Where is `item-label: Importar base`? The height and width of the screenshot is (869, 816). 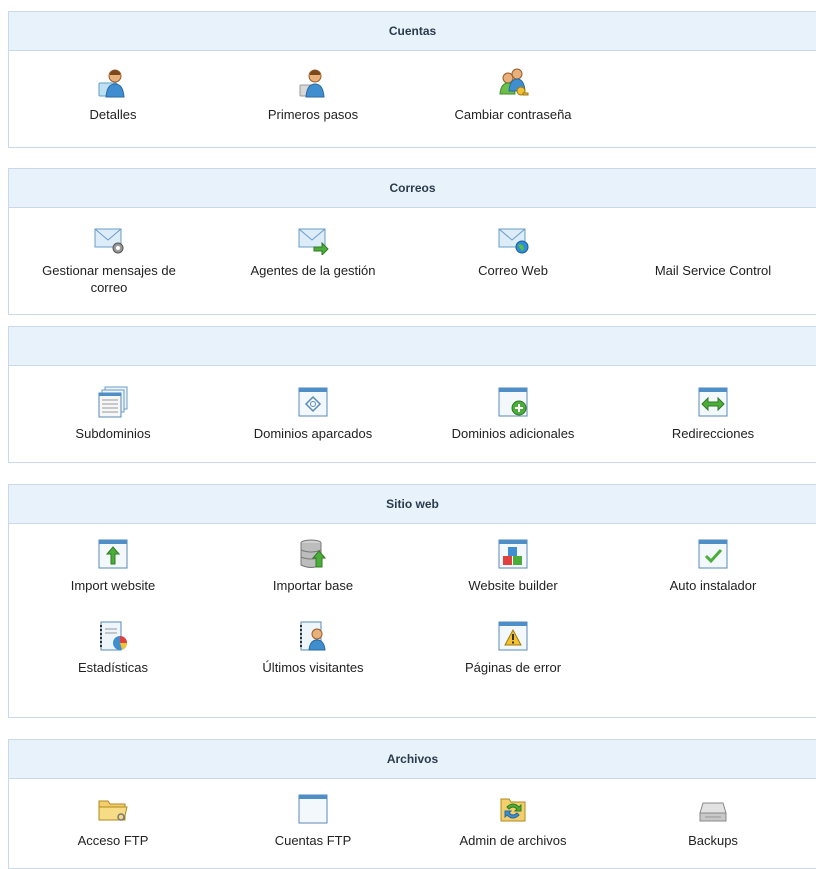 item-label: Importar base is located at coordinates (313, 585).